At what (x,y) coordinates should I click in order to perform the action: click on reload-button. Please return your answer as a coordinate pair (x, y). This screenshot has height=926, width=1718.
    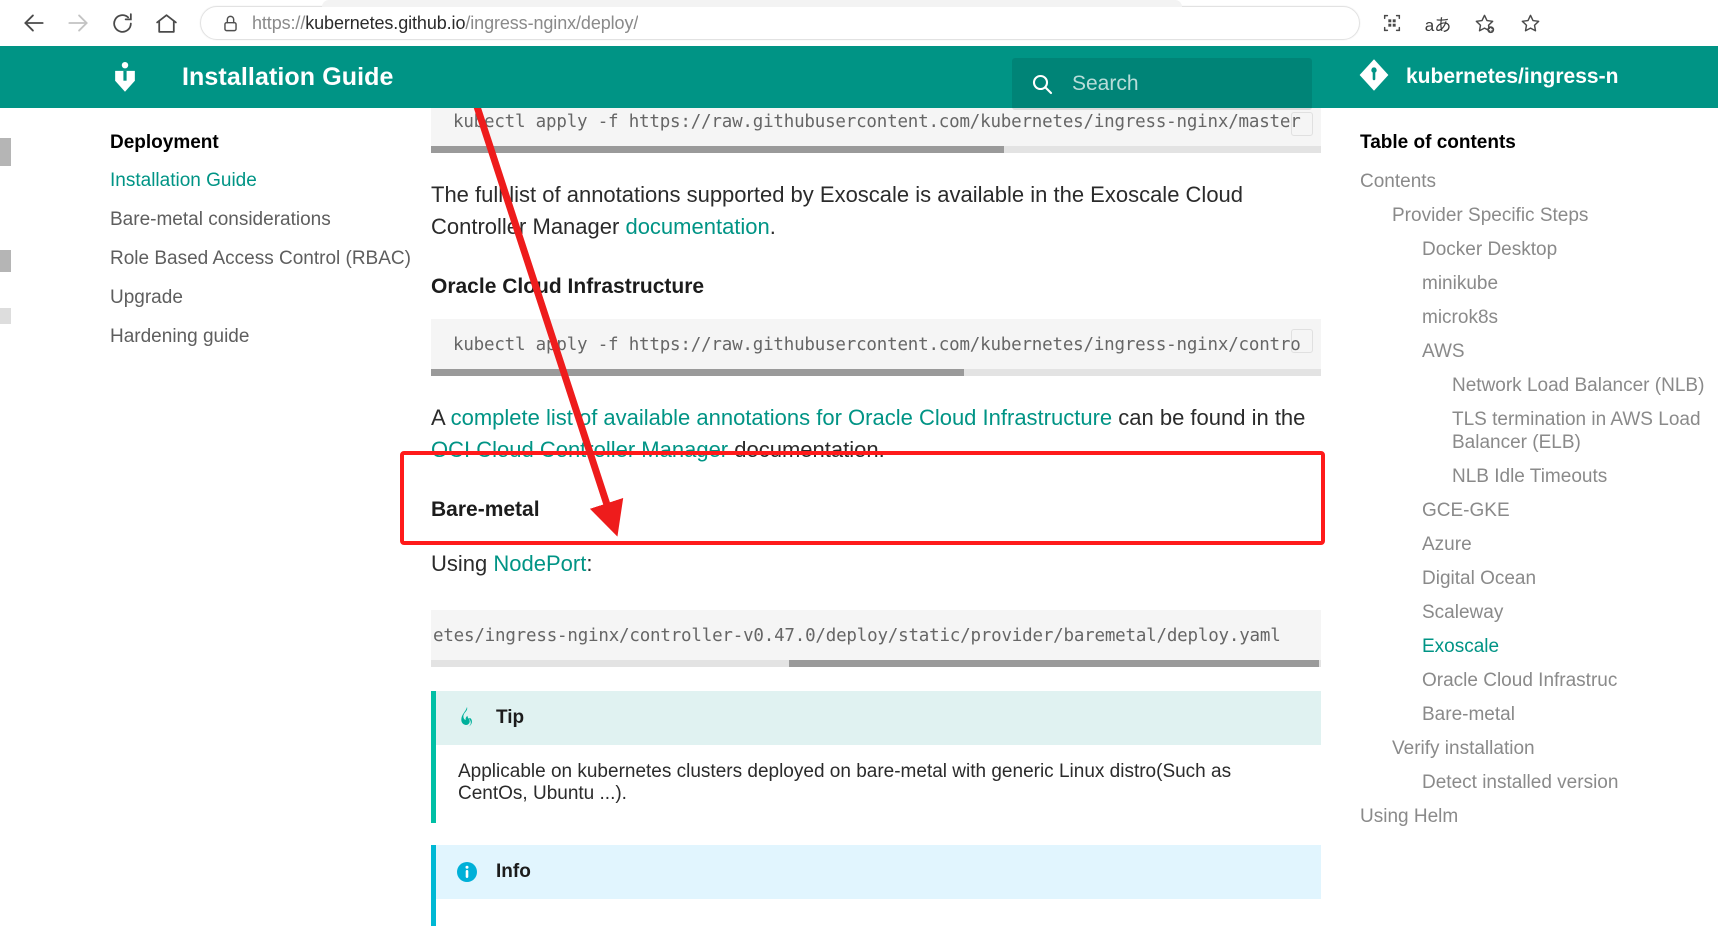
    Looking at the image, I should click on (122, 23).